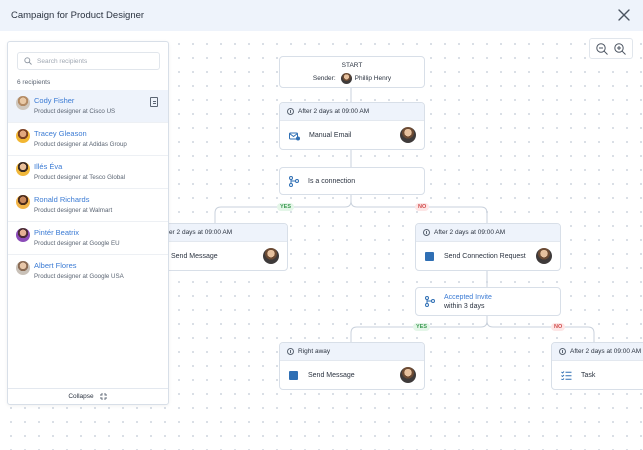 This screenshot has width=643, height=450. Describe the element at coordinates (321, 15) in the screenshot. I see `header-bar: Campaign for Product Designer` at that location.